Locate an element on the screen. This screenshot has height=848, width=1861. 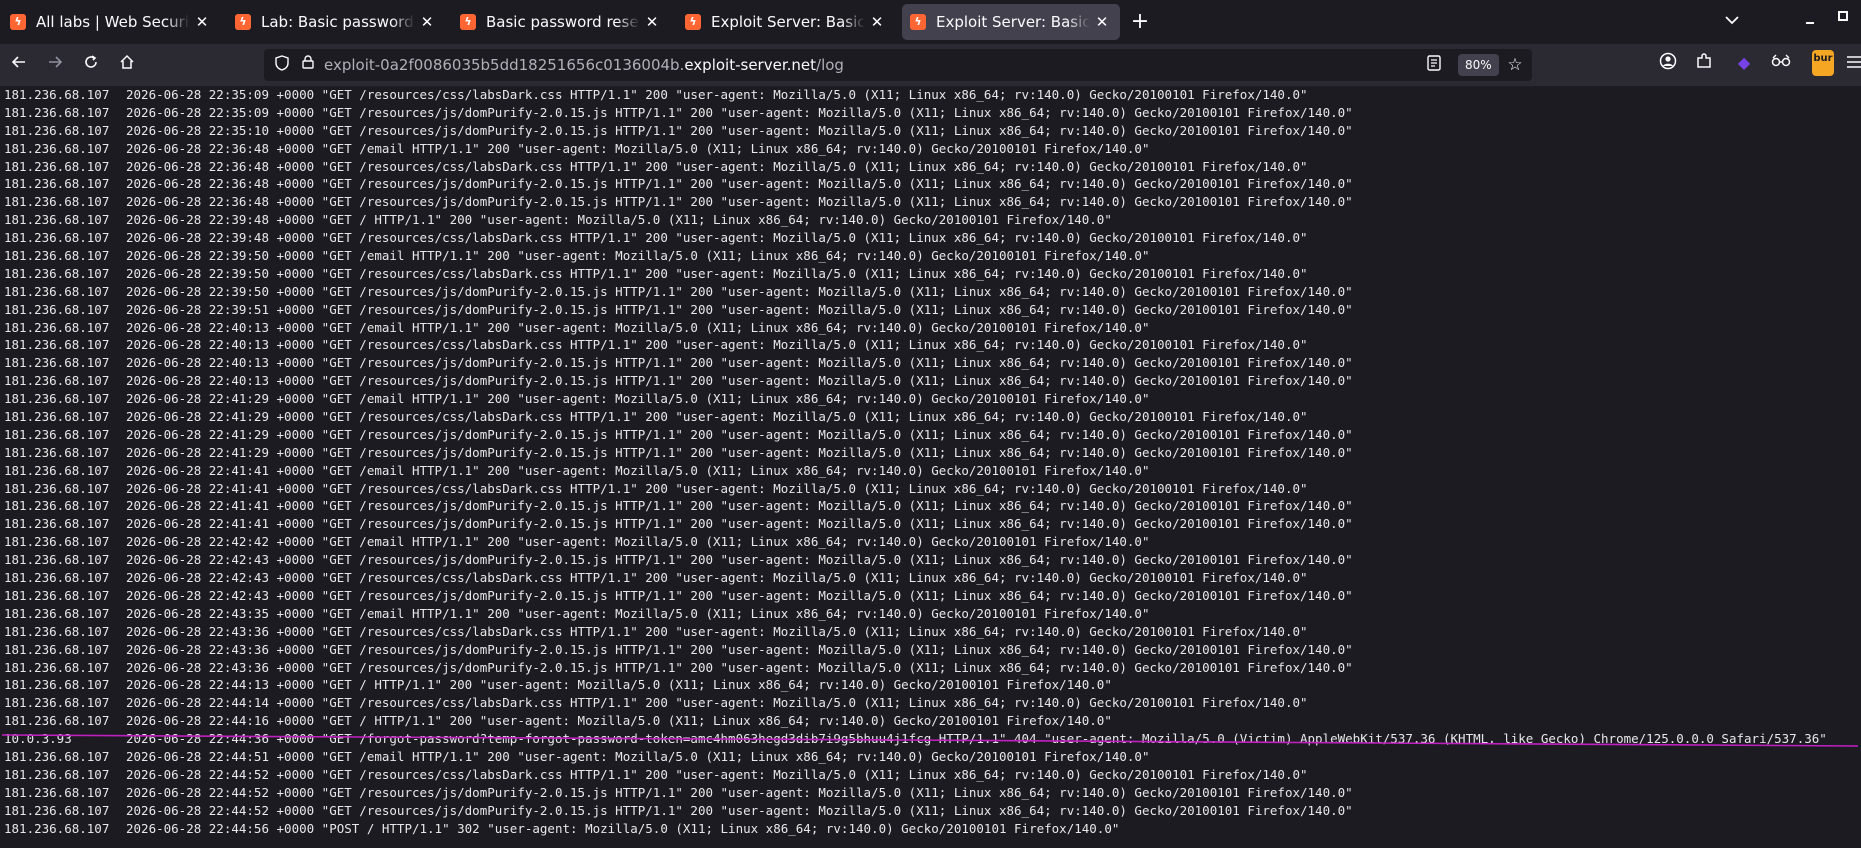
forward-button is located at coordinates (55, 65).